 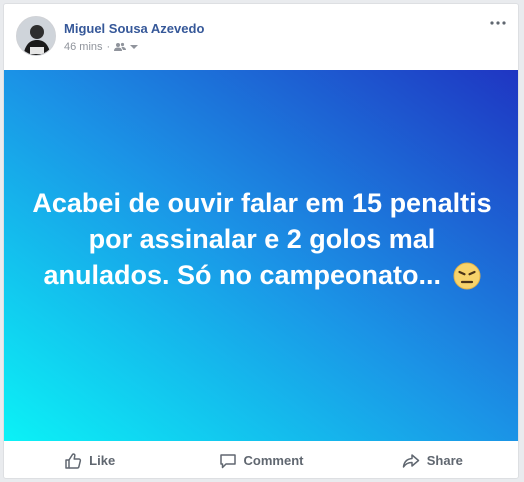 I want to click on post-meta: 46 mins ·, so click(x=101, y=47).